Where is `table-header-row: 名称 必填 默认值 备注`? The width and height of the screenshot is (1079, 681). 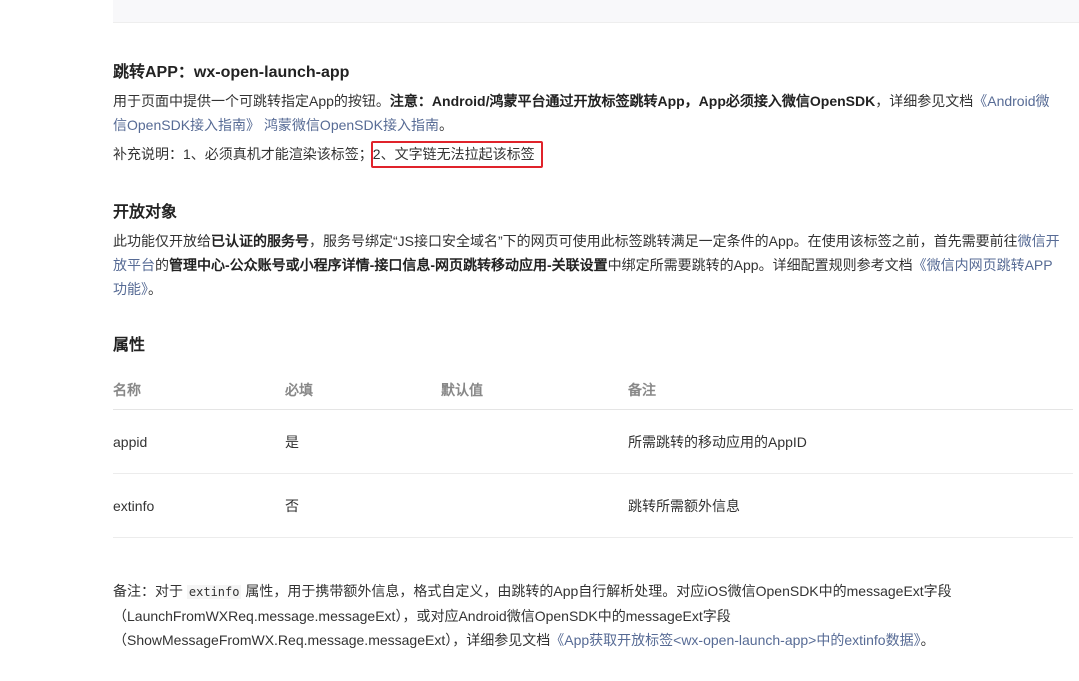 table-header-row: 名称 必填 默认值 备注 is located at coordinates (593, 390).